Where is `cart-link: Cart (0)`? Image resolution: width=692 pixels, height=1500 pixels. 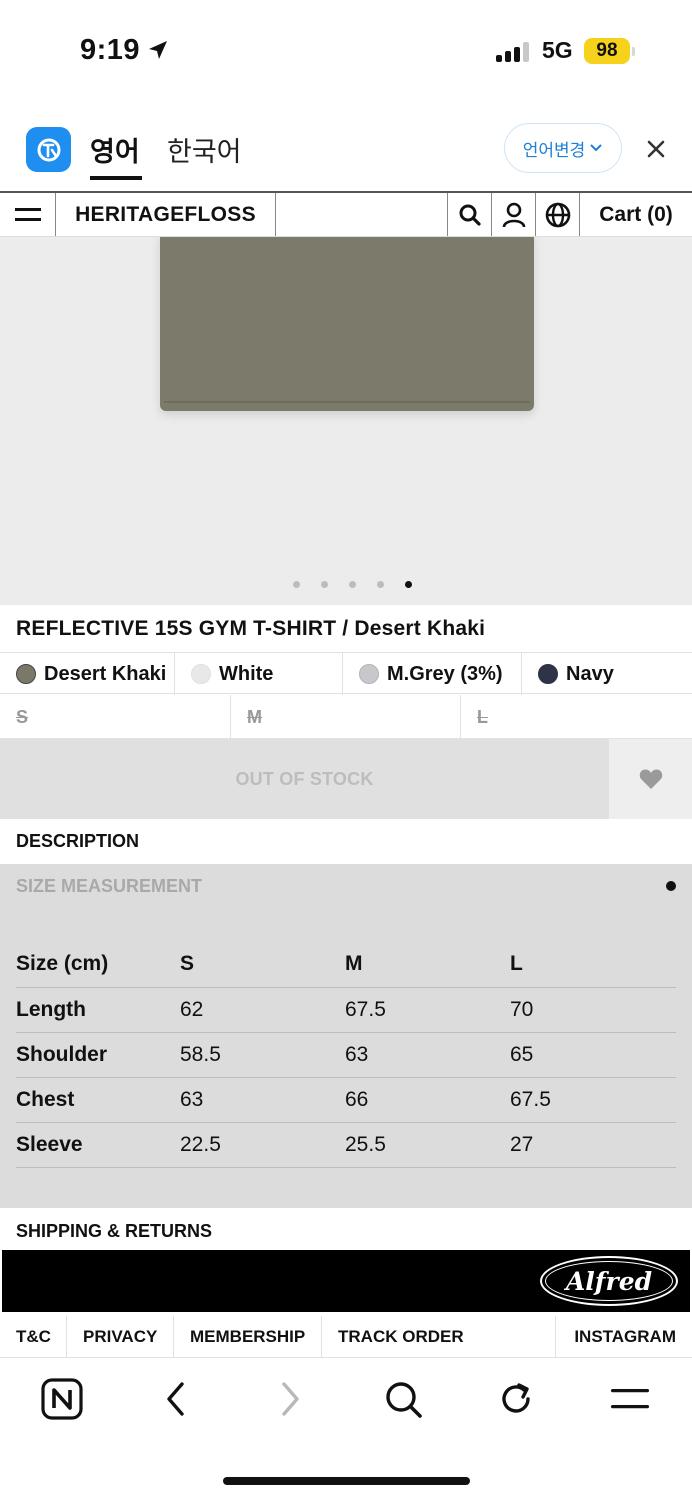 cart-link: Cart (0) is located at coordinates (636, 214).